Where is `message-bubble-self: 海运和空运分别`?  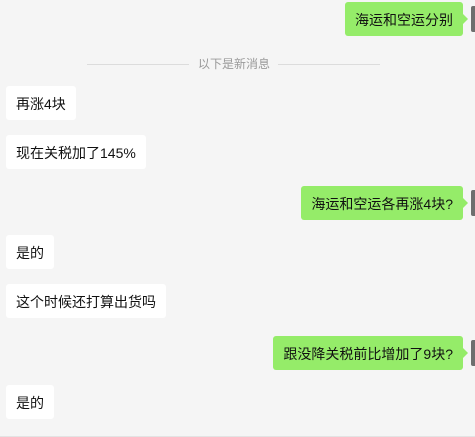
message-bubble-self: 海运和空运分别 is located at coordinates (406, 19).